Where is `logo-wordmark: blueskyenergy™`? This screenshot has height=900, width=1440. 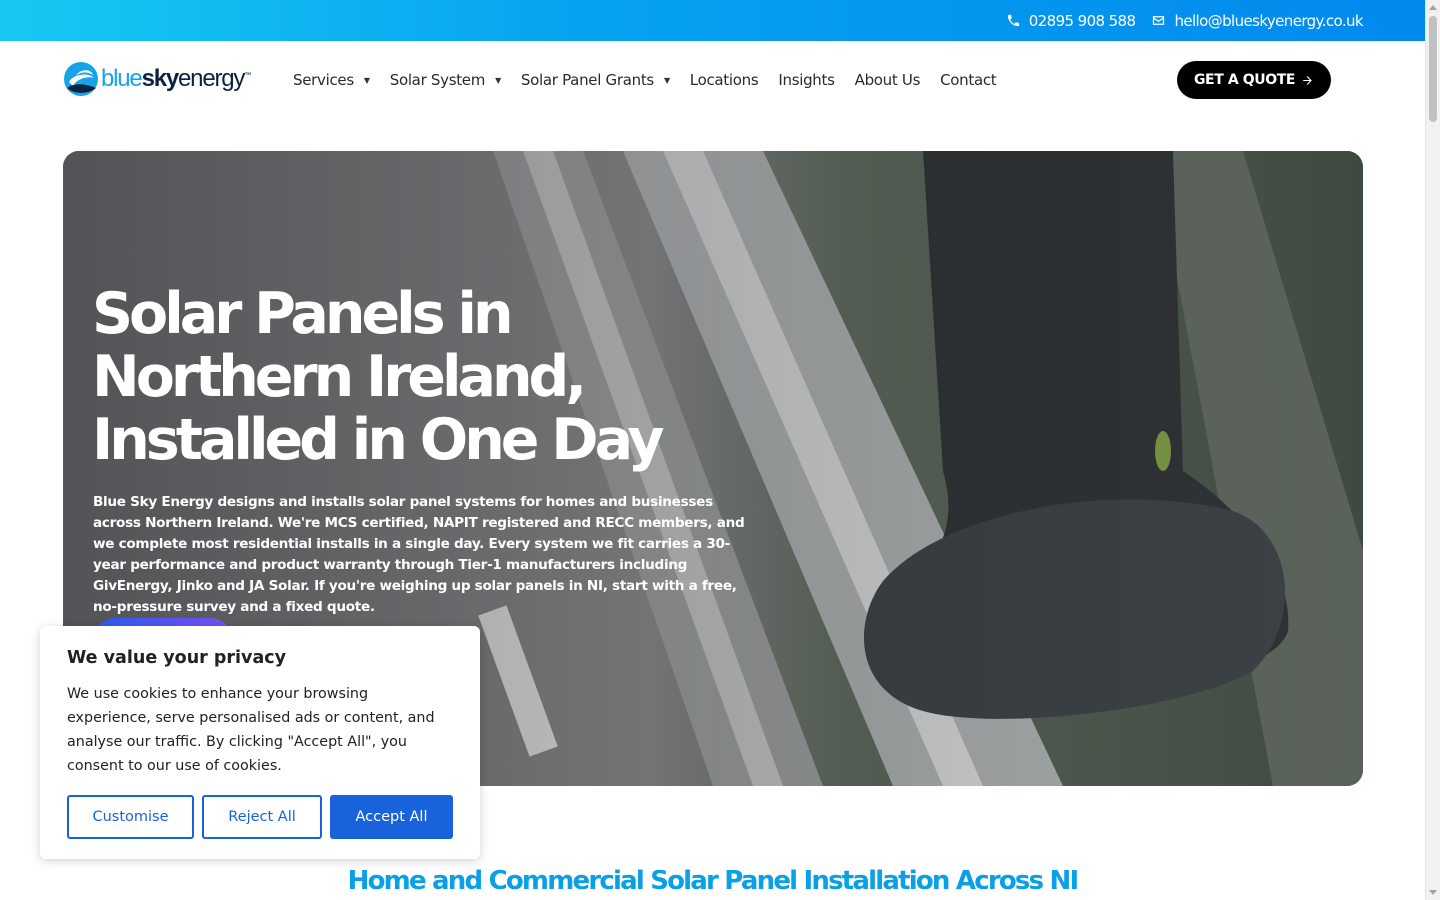 logo-wordmark: blueskyenergy™ is located at coordinates (176, 78).